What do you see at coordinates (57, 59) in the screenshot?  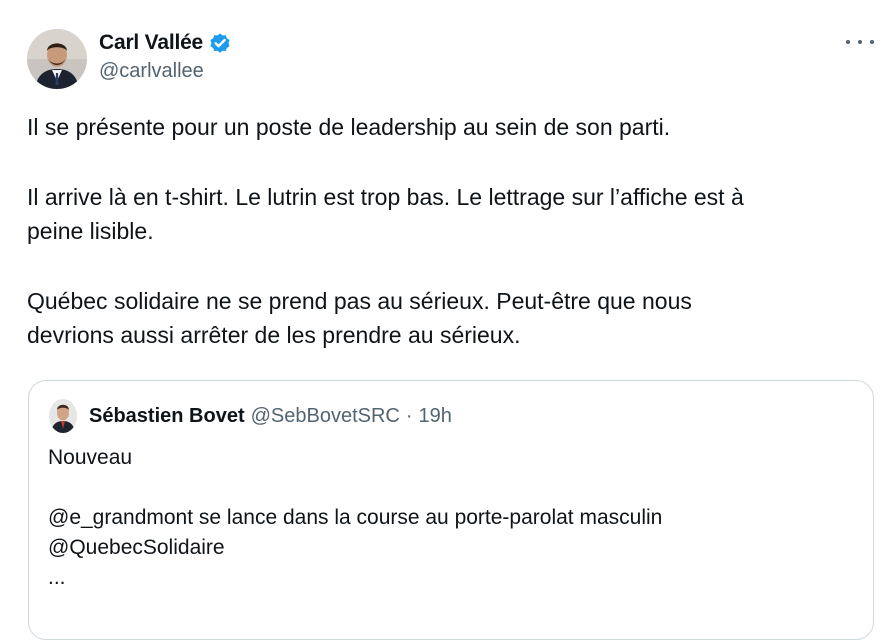 I see `author-avatar` at bounding box center [57, 59].